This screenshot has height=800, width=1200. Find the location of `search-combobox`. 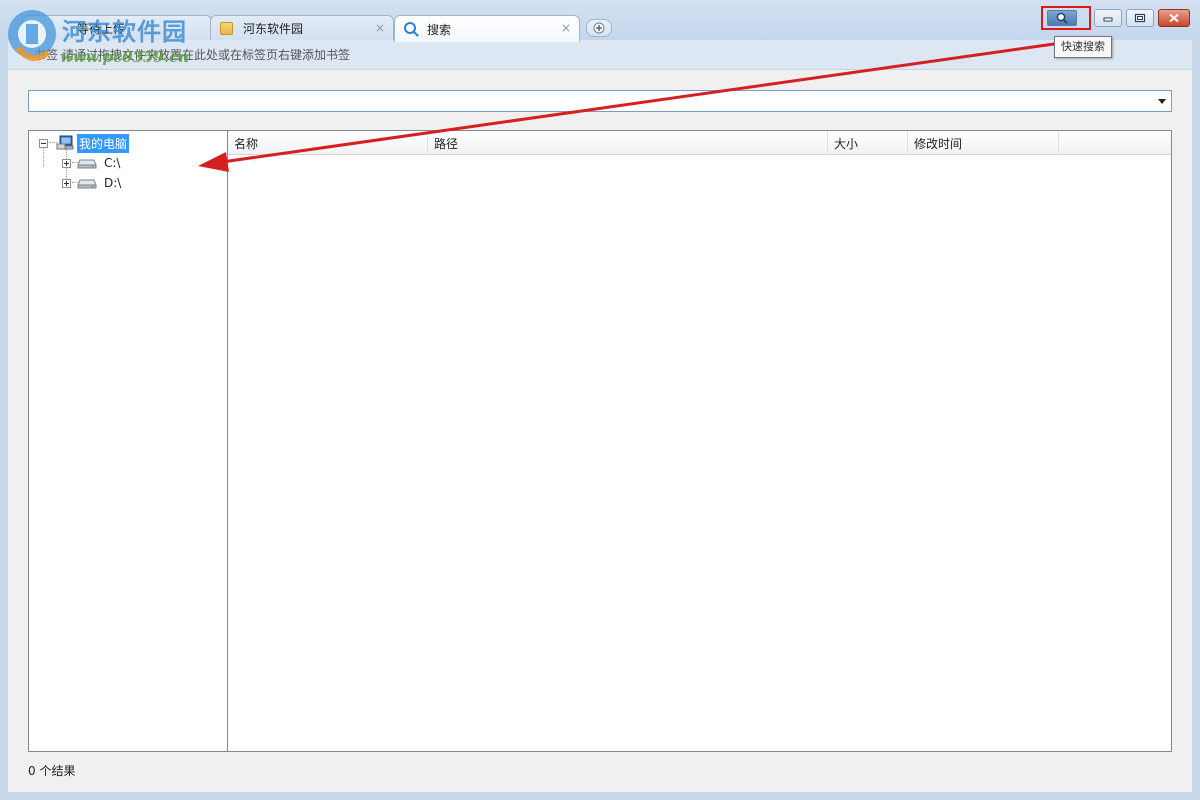

search-combobox is located at coordinates (600, 101).